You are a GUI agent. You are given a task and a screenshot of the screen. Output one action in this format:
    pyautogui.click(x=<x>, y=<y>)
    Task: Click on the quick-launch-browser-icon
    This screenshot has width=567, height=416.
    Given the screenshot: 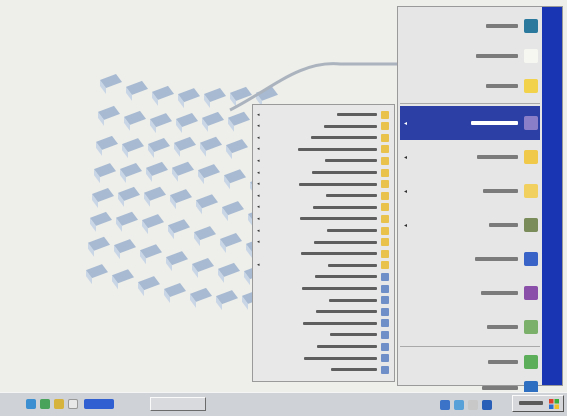 What is the action you would take?
    pyautogui.click(x=459, y=405)
    